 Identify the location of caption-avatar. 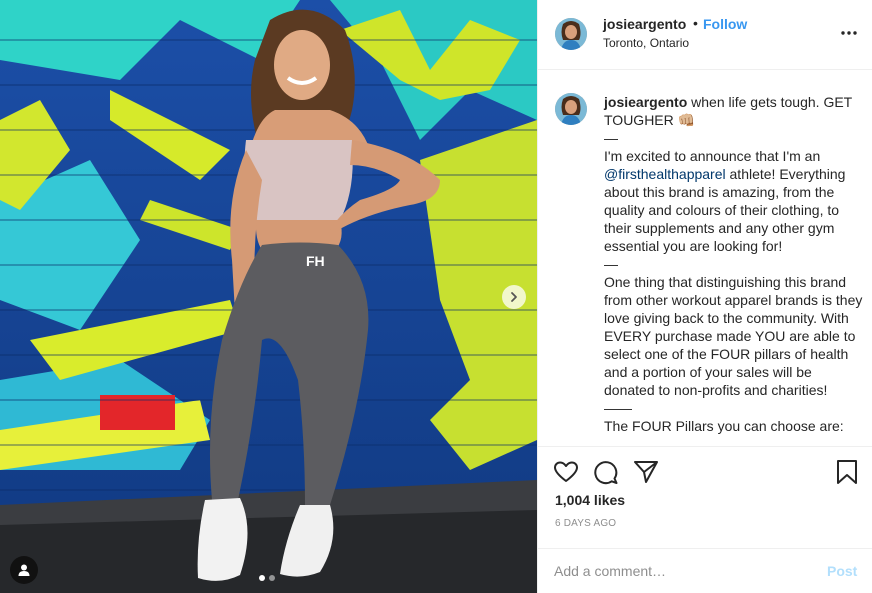
(571, 109).